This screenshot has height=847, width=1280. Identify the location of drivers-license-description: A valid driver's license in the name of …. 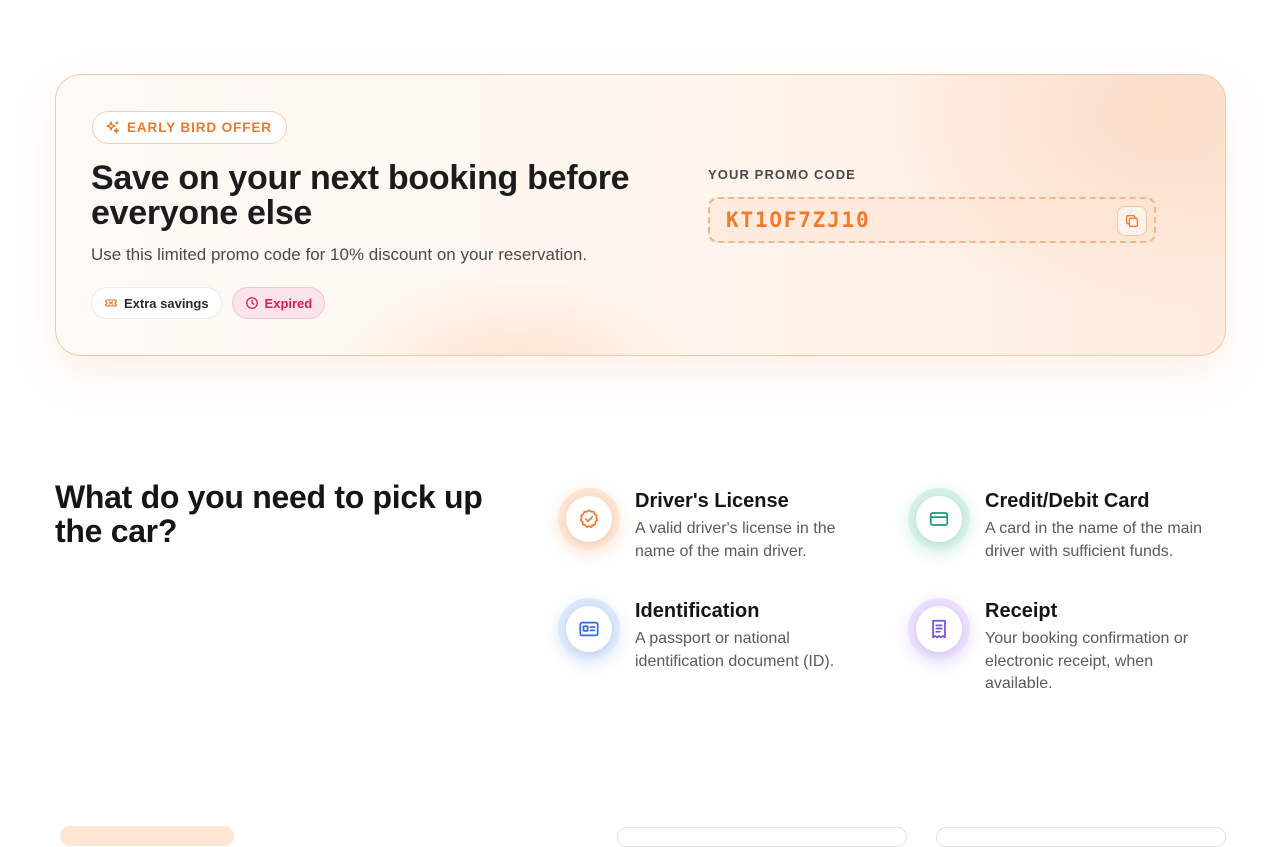
(735, 540).